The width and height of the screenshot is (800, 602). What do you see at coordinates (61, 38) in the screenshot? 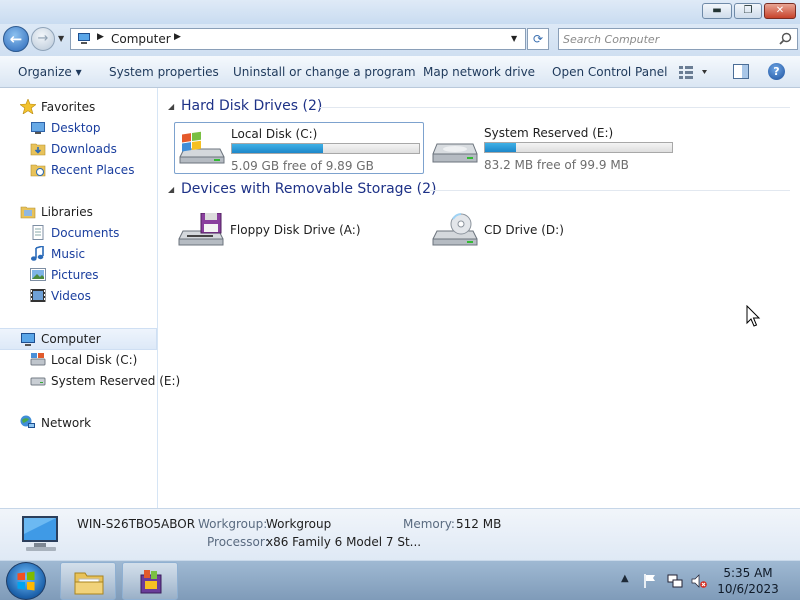
I see `recent-pages-dropdown-icon: ▼` at bounding box center [61, 38].